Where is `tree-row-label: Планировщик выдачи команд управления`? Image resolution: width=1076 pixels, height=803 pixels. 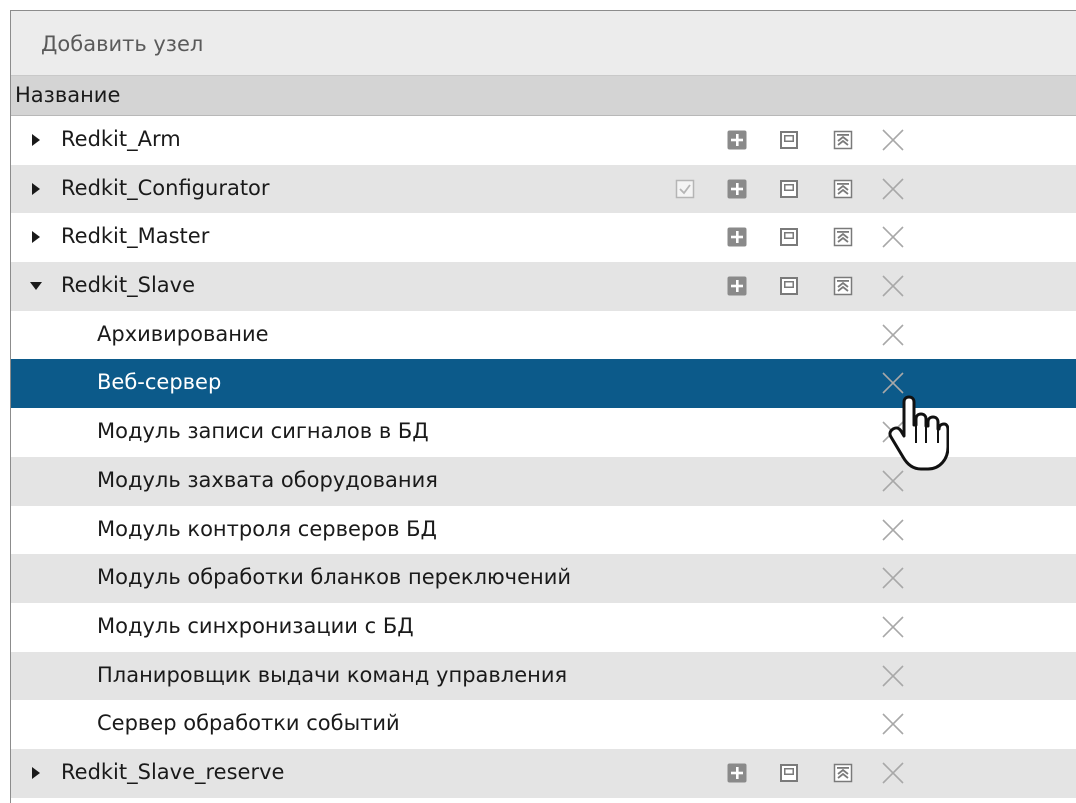 tree-row-label: Планировщик выдачи команд управления is located at coordinates (332, 674).